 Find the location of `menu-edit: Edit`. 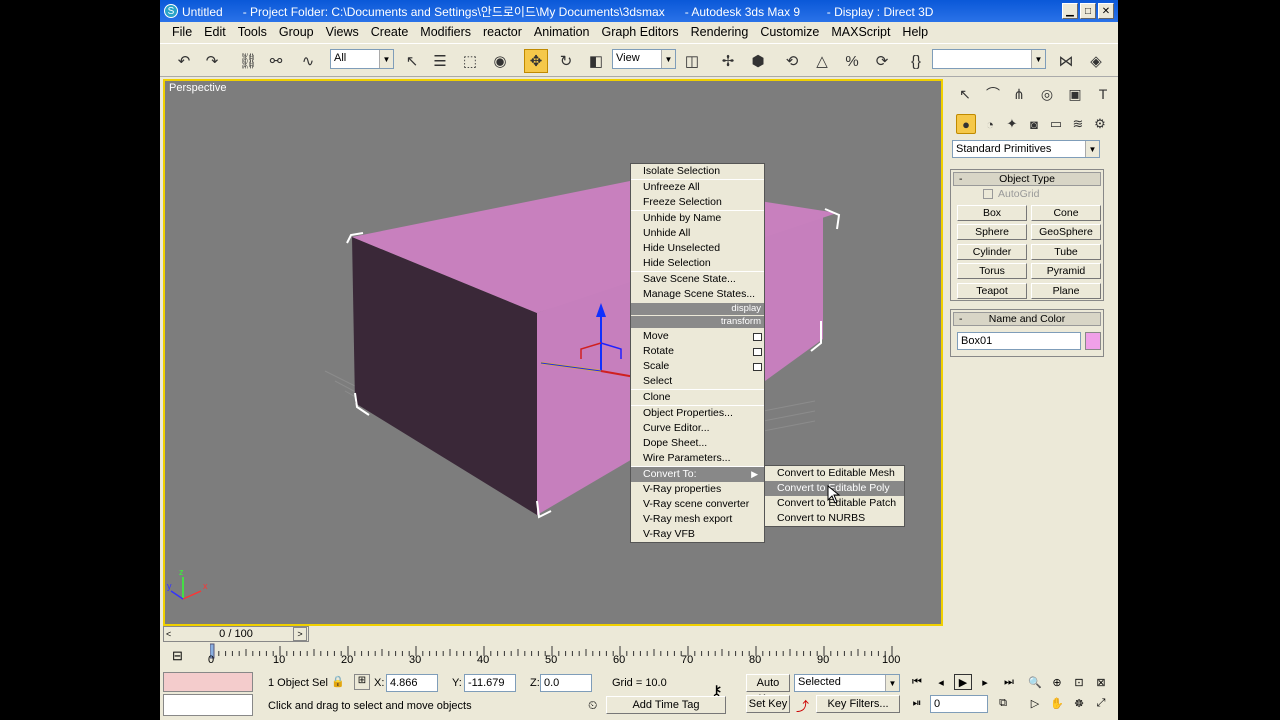

menu-edit: Edit is located at coordinates (215, 32).